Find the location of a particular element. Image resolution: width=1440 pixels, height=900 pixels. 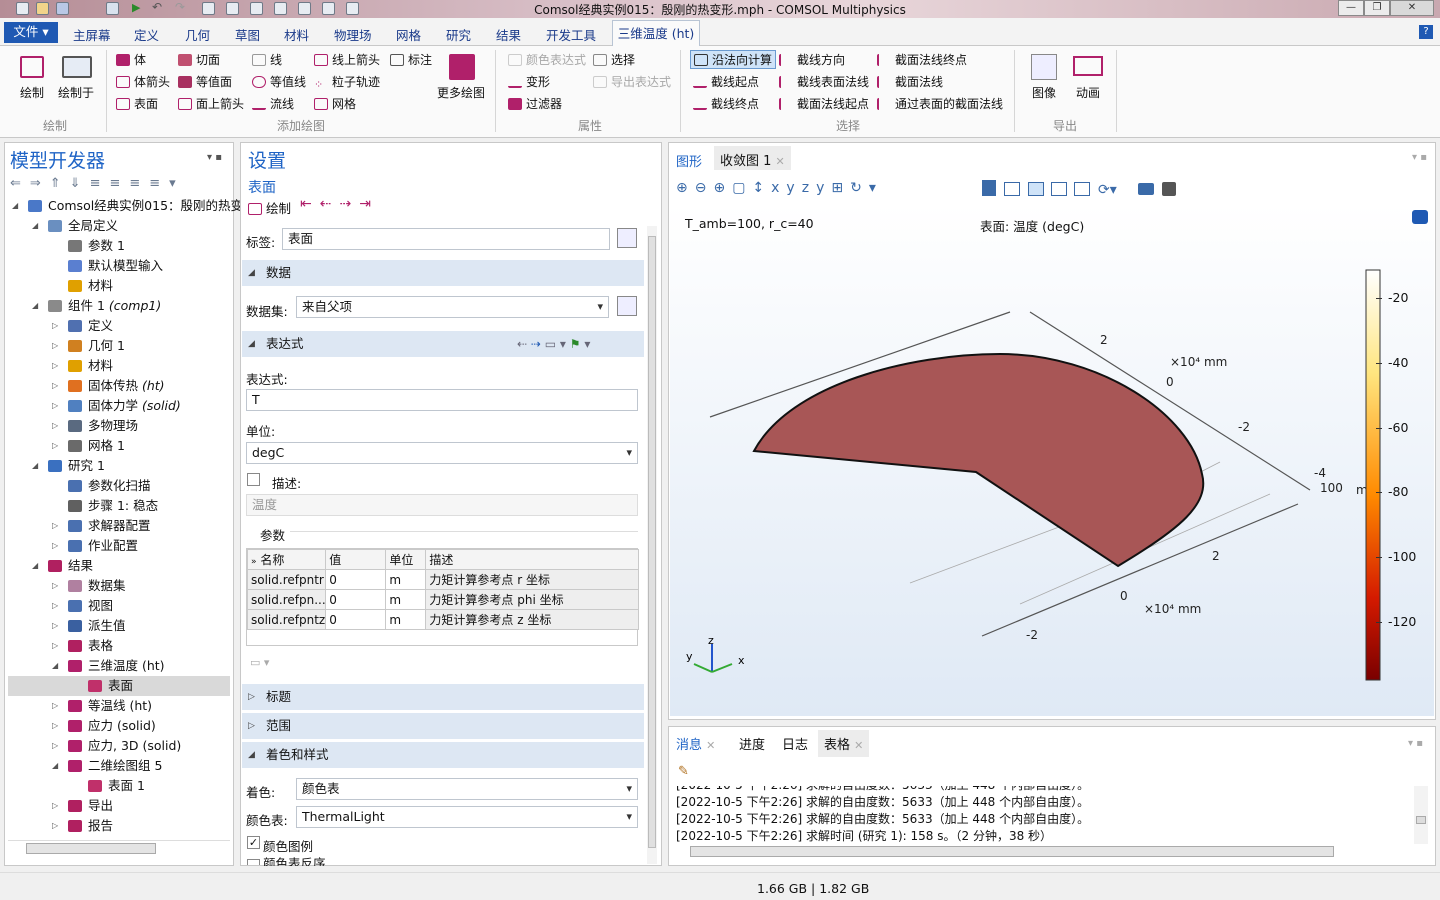

param-col-unit: 单位 is located at coordinates (406, 559).